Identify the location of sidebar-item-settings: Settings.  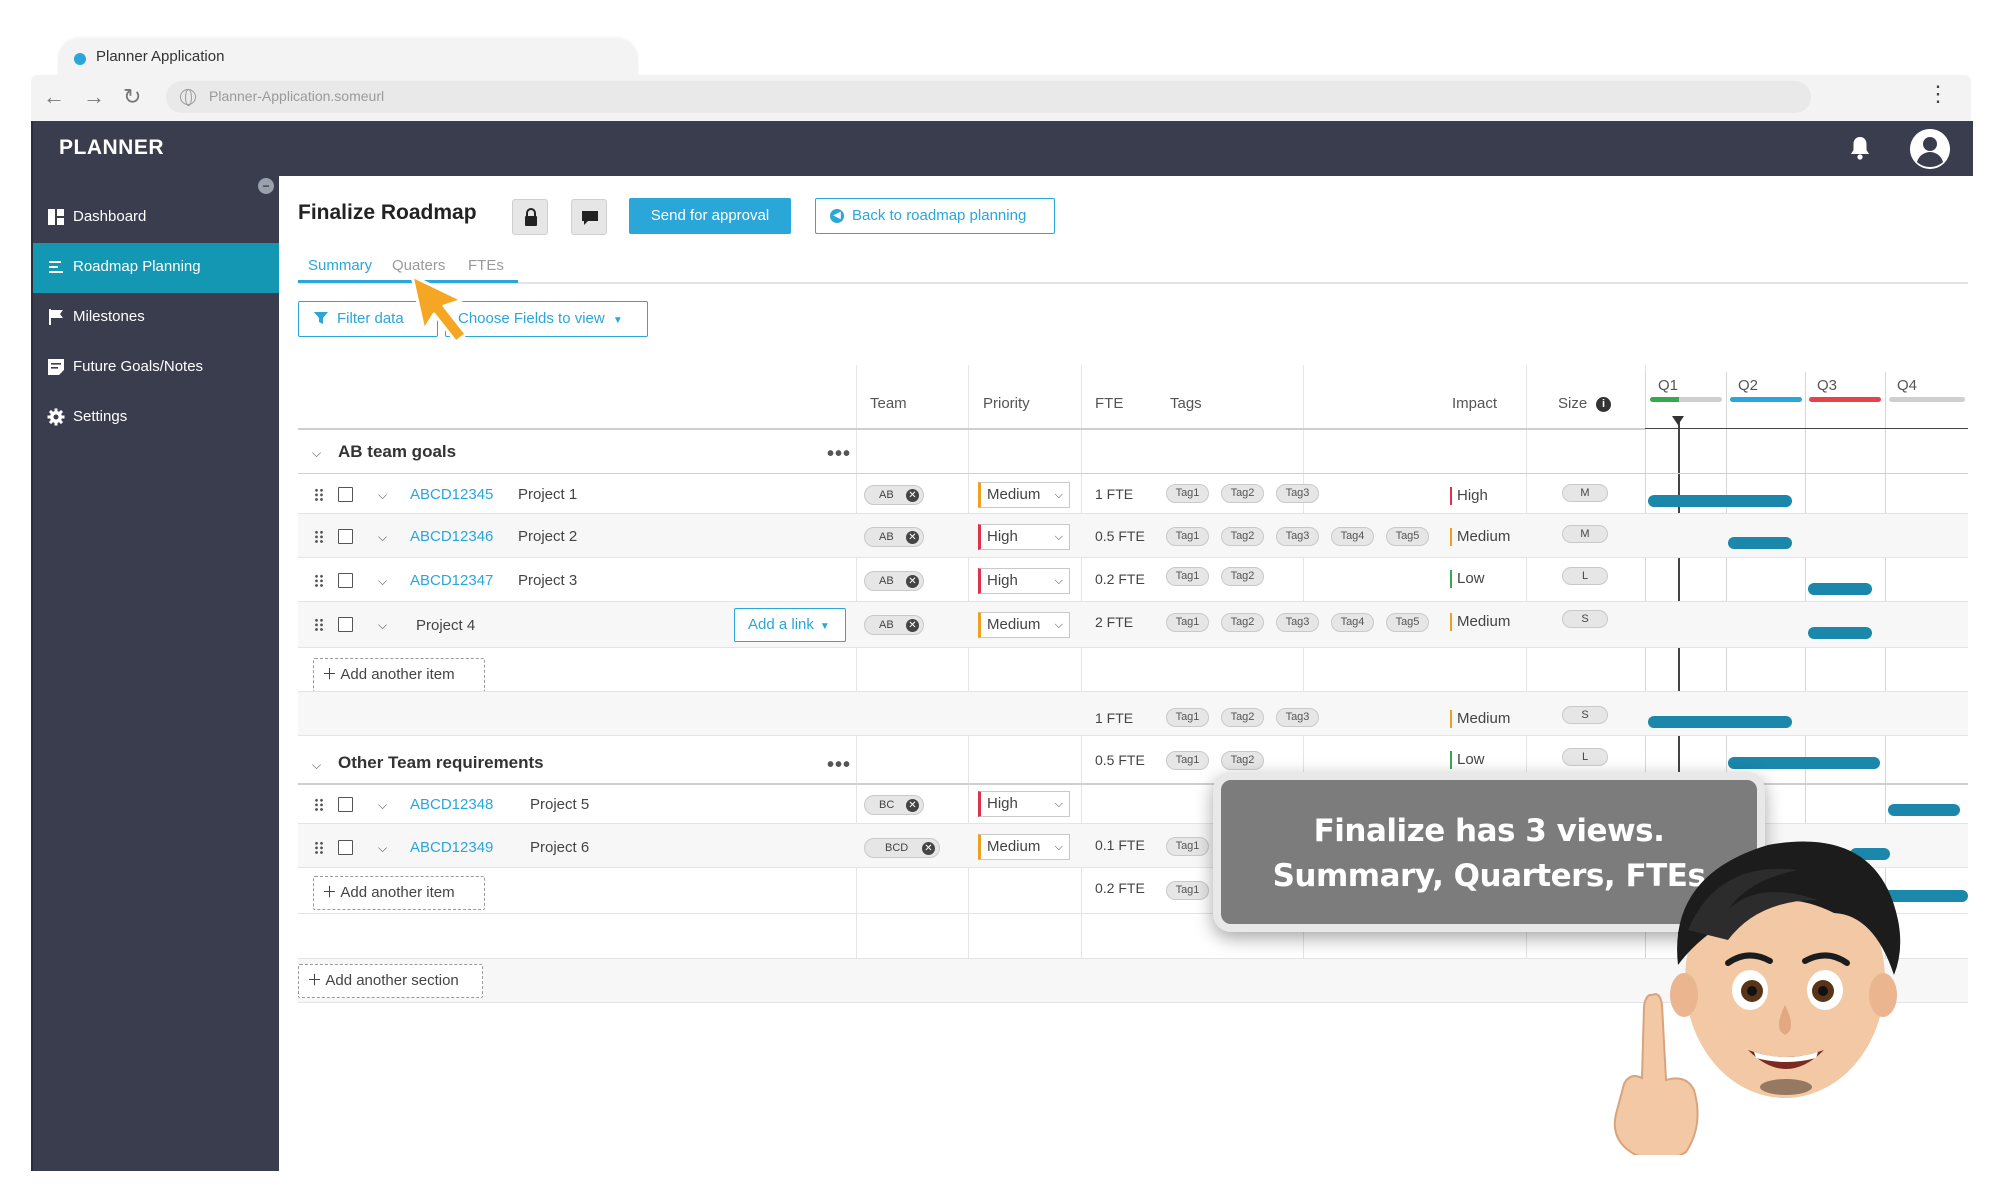
(156, 418).